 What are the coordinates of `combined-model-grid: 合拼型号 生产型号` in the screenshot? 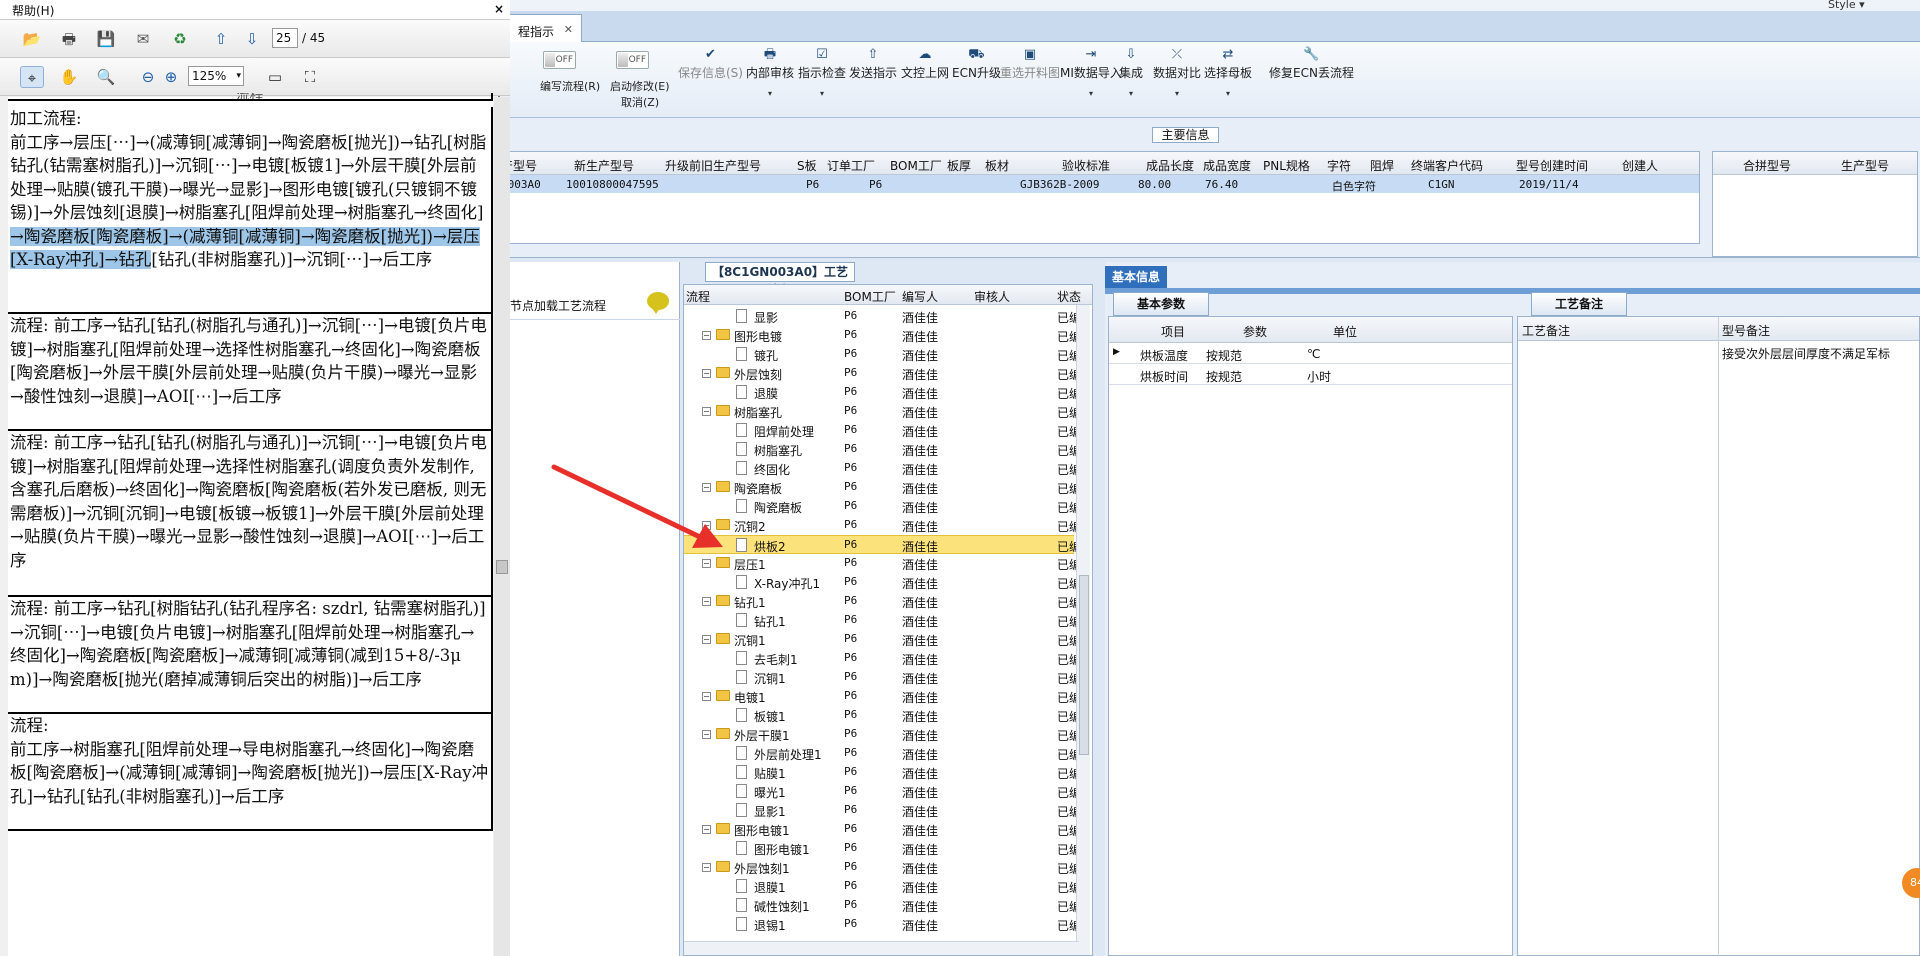 It's located at (1815, 204).